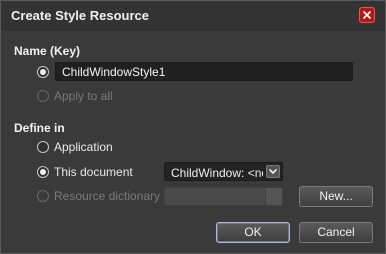 The height and width of the screenshot is (254, 386). I want to click on application-radio, so click(43, 147).